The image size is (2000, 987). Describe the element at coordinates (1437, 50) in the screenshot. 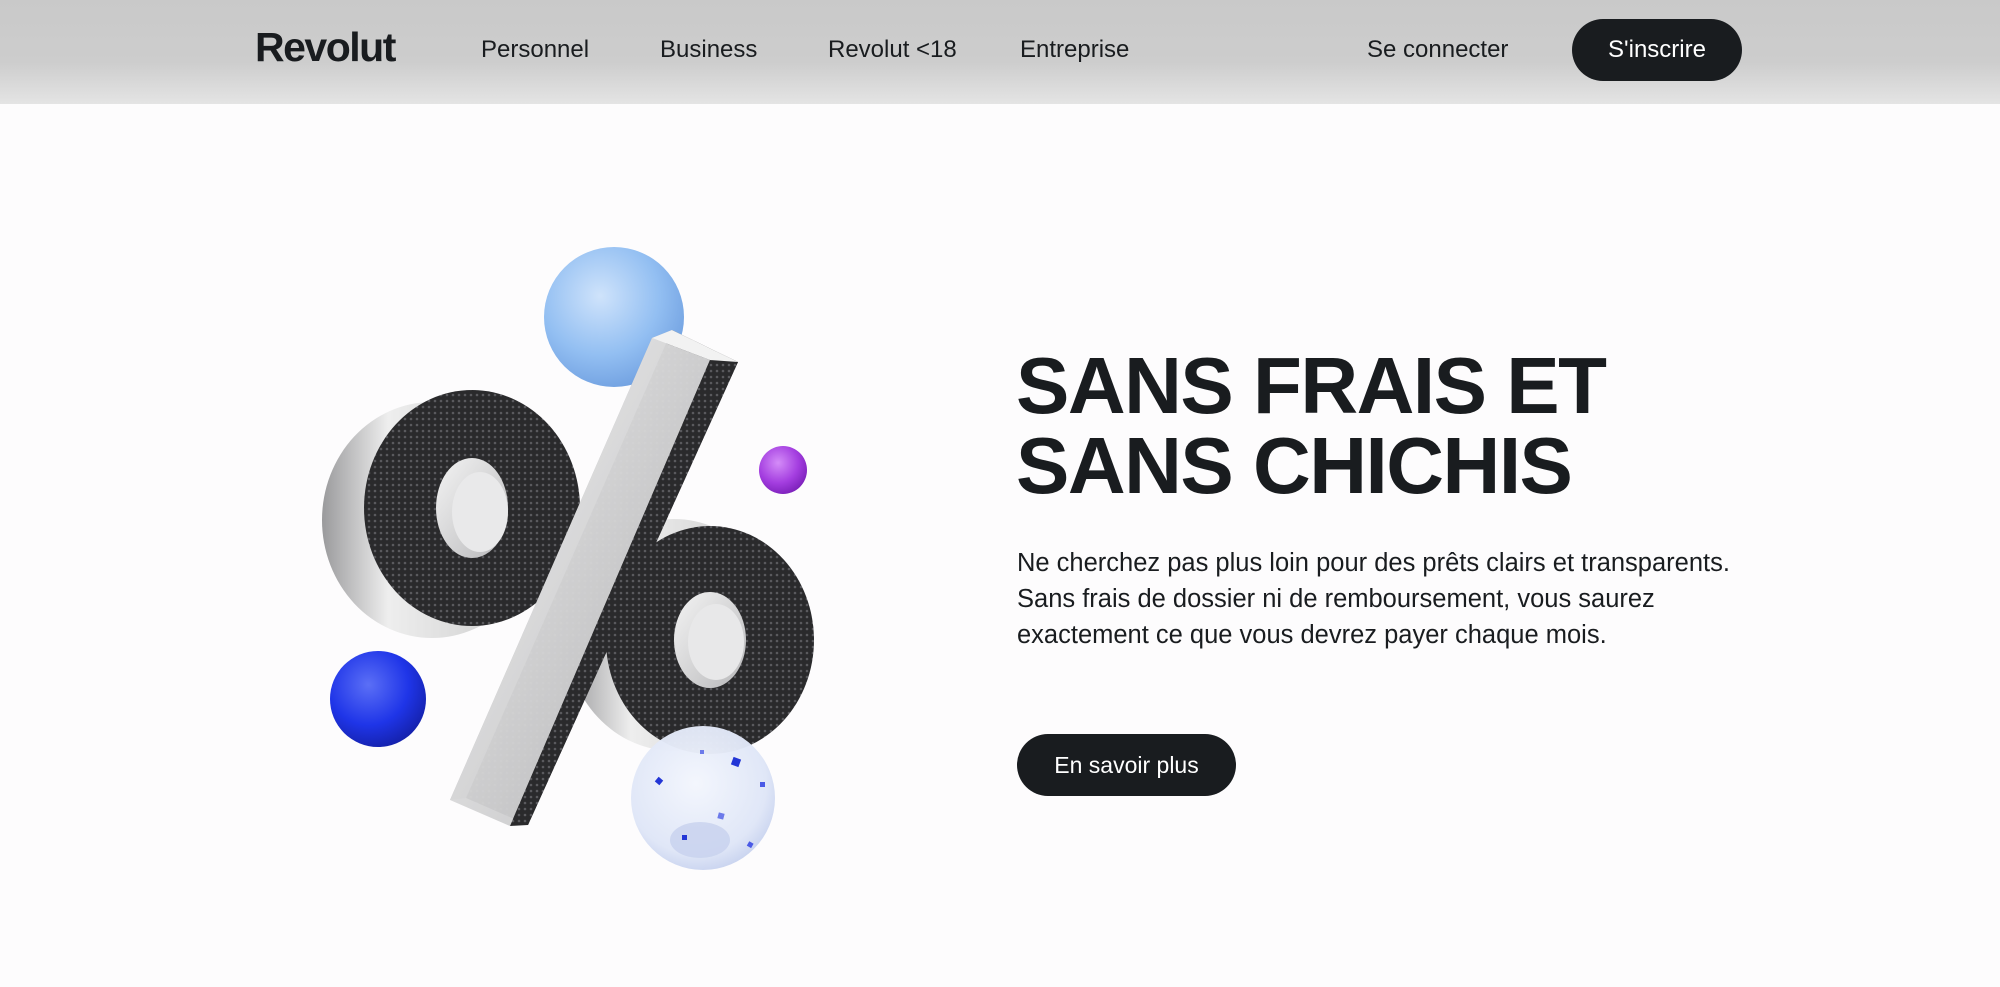

I see `signin-link: Se connecter` at that location.